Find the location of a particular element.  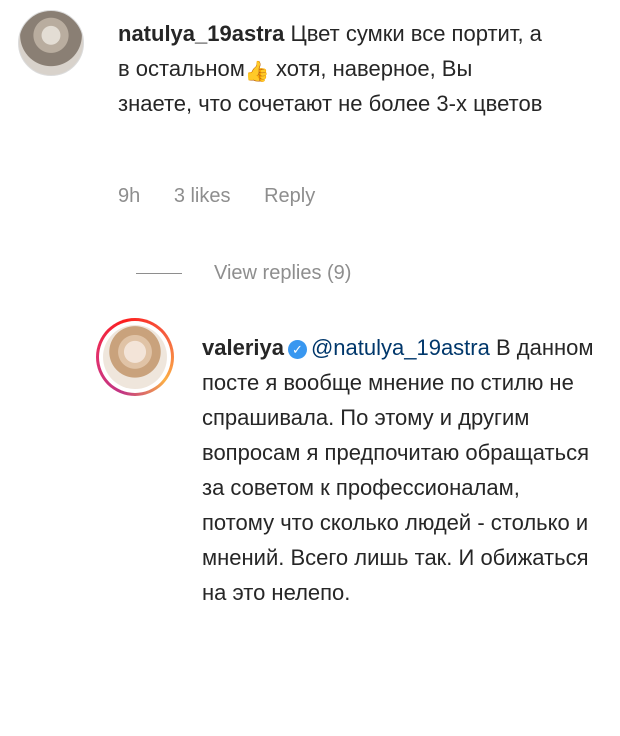

mention-link: @natulya_19astra is located at coordinates (400, 347).